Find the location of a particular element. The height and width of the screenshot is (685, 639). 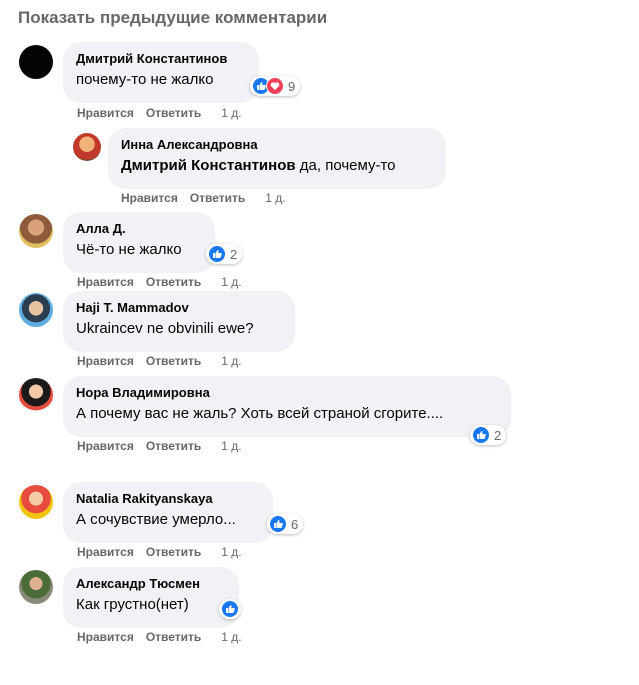

comment-author: Нора Владимировна is located at coordinates (287, 393).